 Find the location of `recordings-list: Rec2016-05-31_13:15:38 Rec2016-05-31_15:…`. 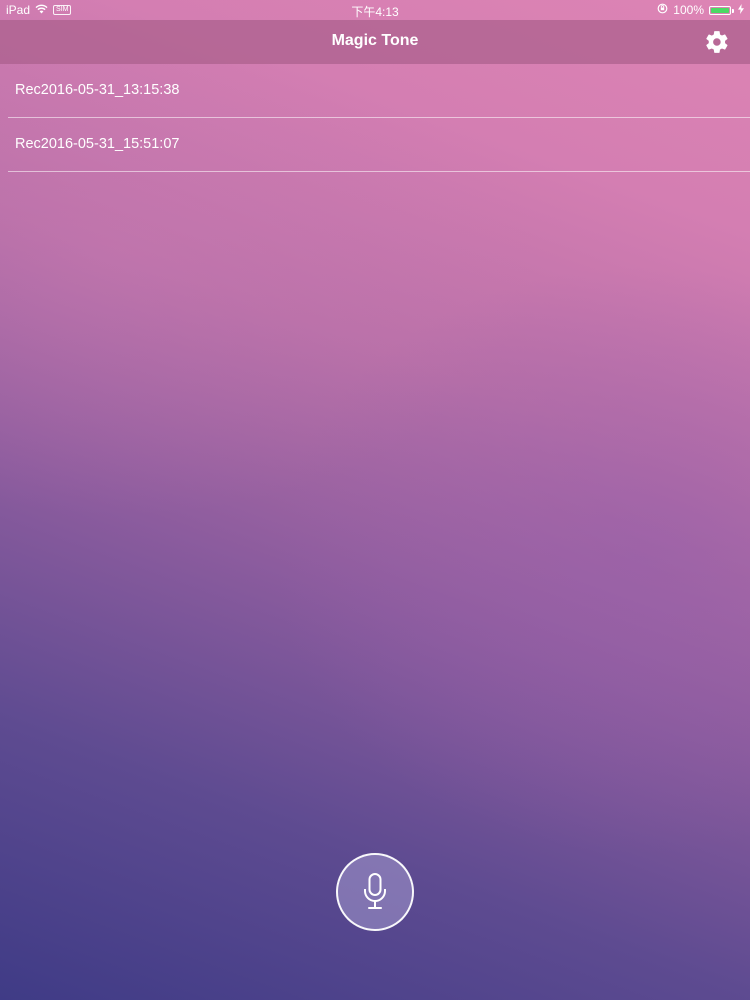

recordings-list: Rec2016-05-31_13:15:38 Rec2016-05-31_15:… is located at coordinates (375, 118).